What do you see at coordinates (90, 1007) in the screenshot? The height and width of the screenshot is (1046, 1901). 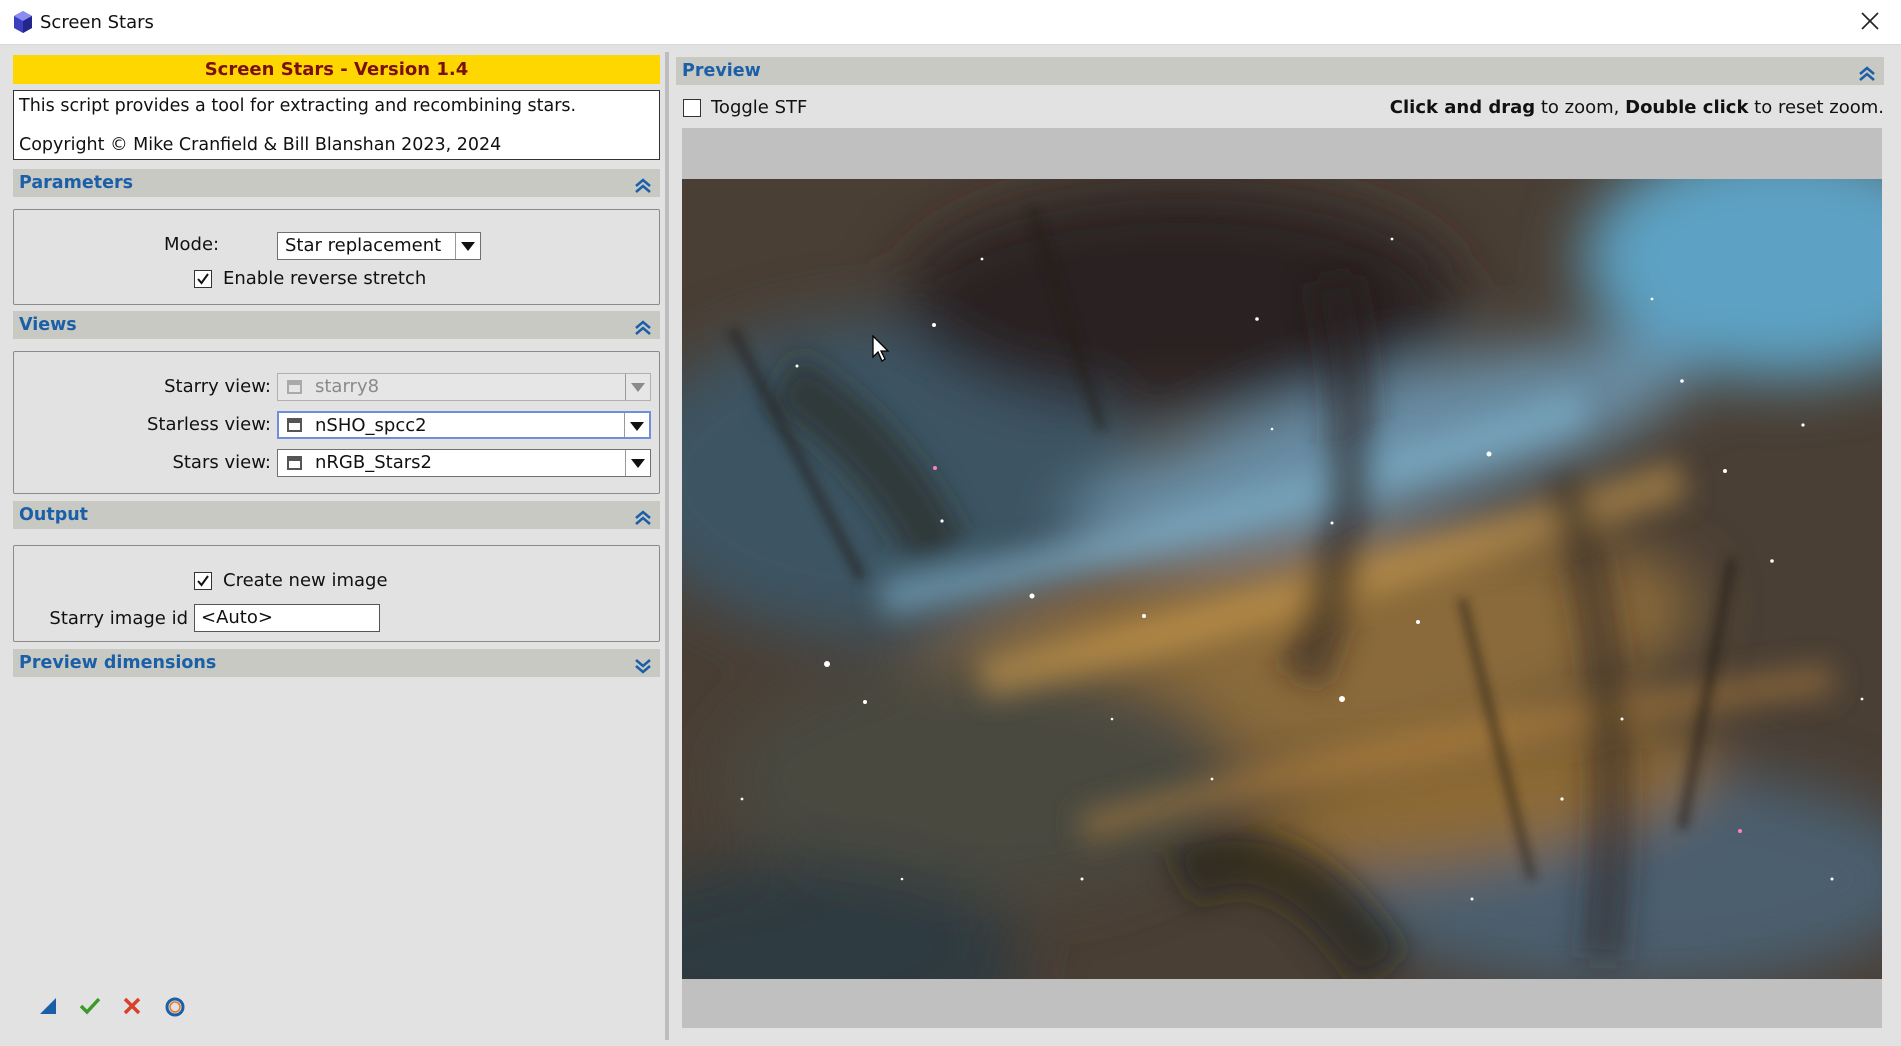 I see `ok-check-icon` at bounding box center [90, 1007].